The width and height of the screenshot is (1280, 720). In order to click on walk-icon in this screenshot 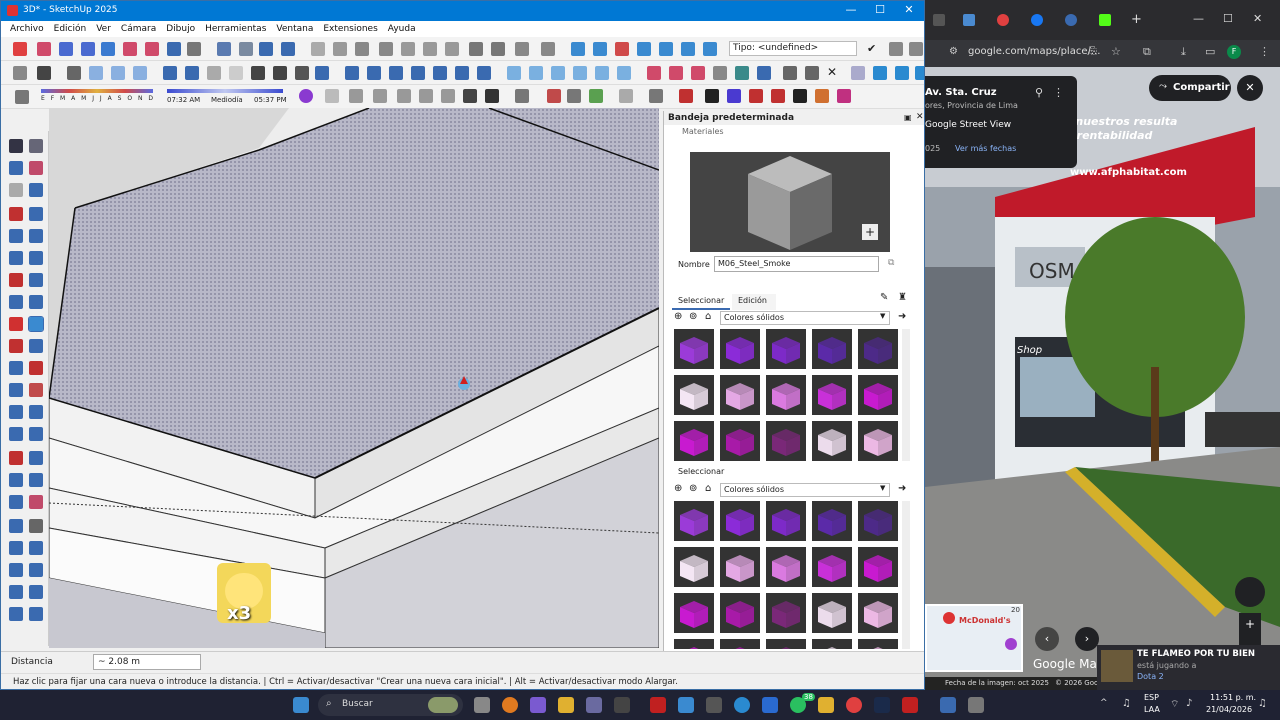, I will do `click(152, 49)`.